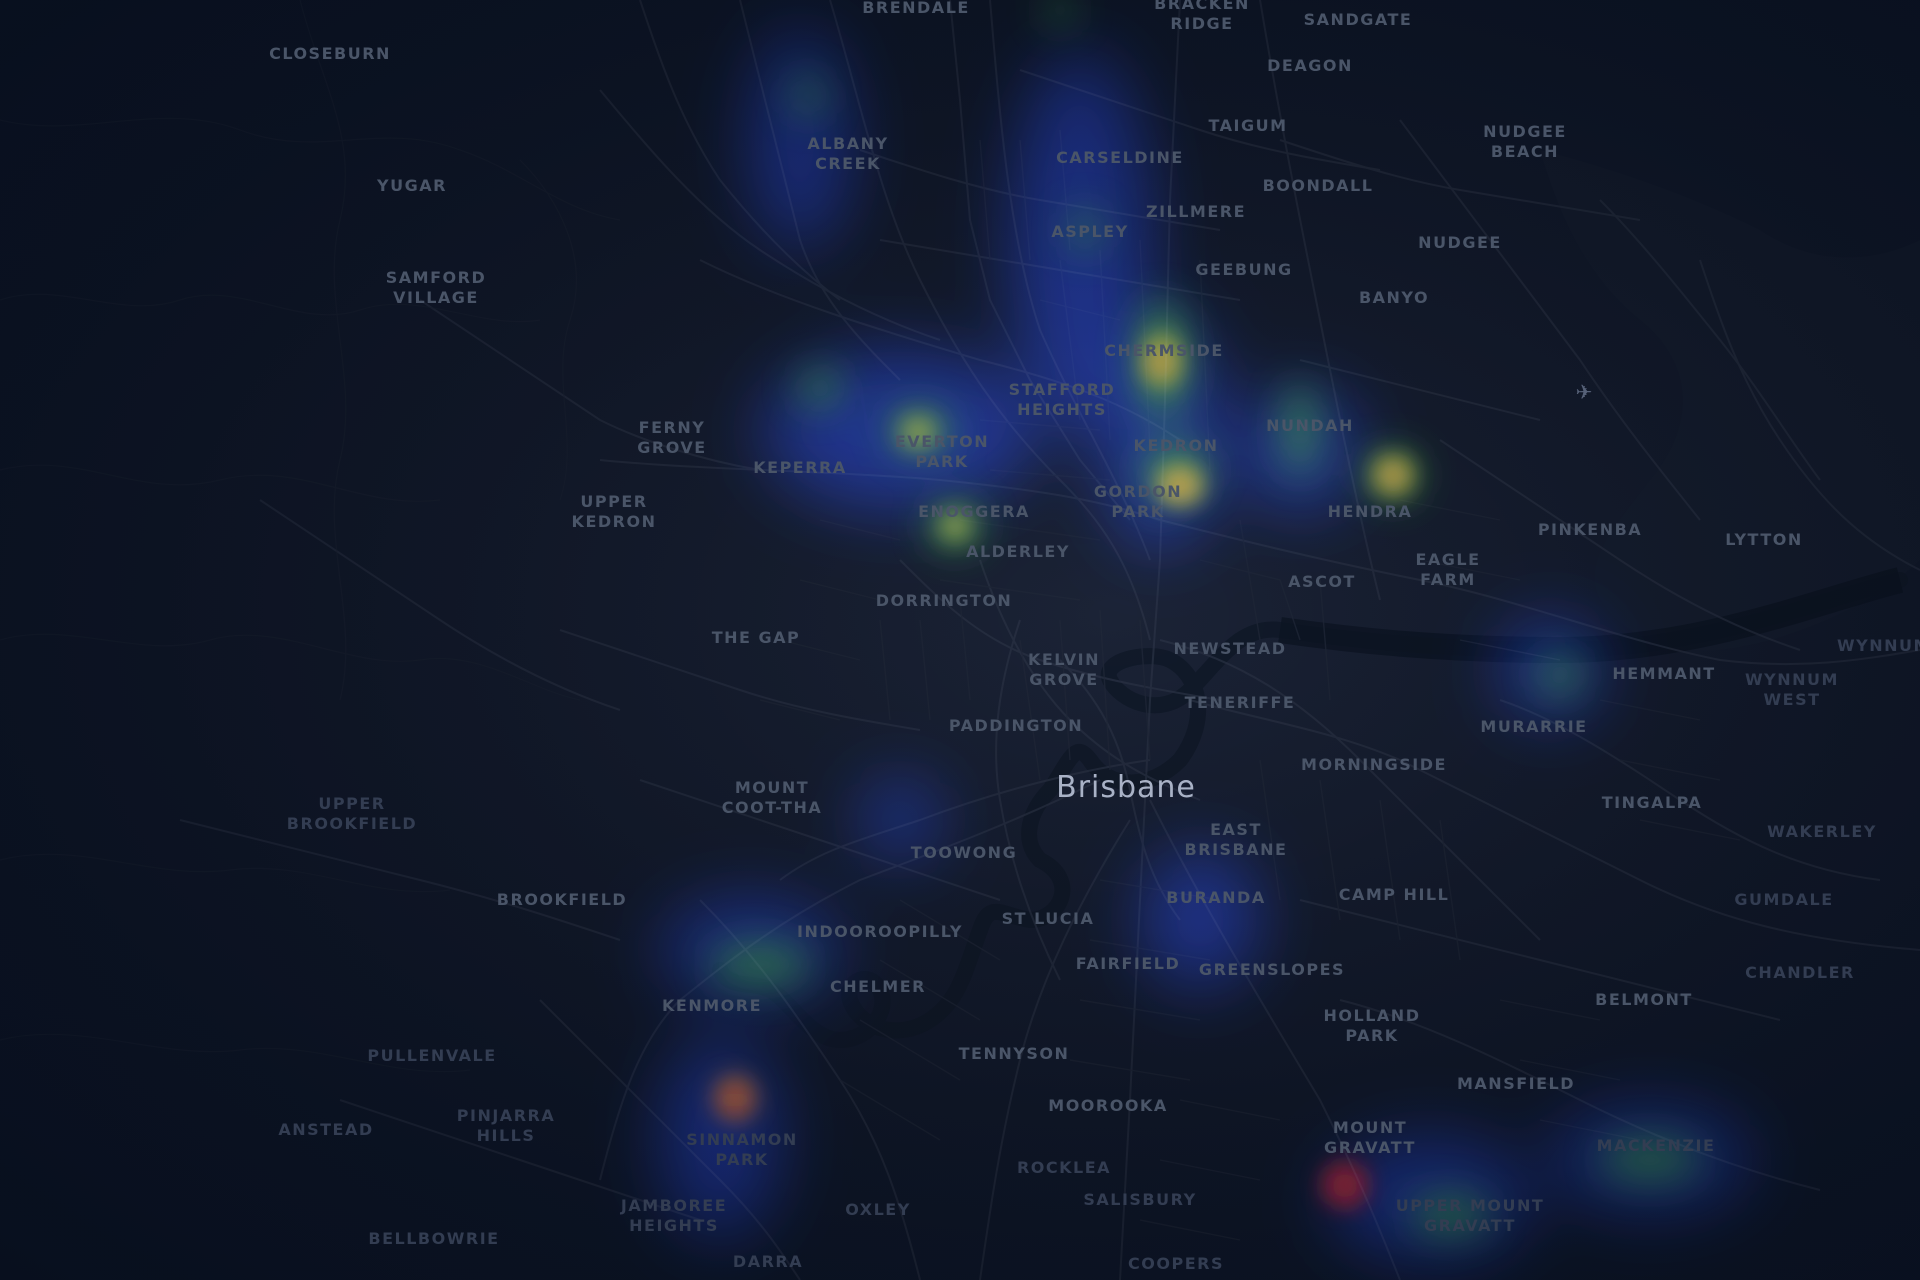 Image resolution: width=1920 pixels, height=1280 pixels. Describe the element at coordinates (1394, 894) in the screenshot. I see `suburb-label: CAMP HILL` at that location.